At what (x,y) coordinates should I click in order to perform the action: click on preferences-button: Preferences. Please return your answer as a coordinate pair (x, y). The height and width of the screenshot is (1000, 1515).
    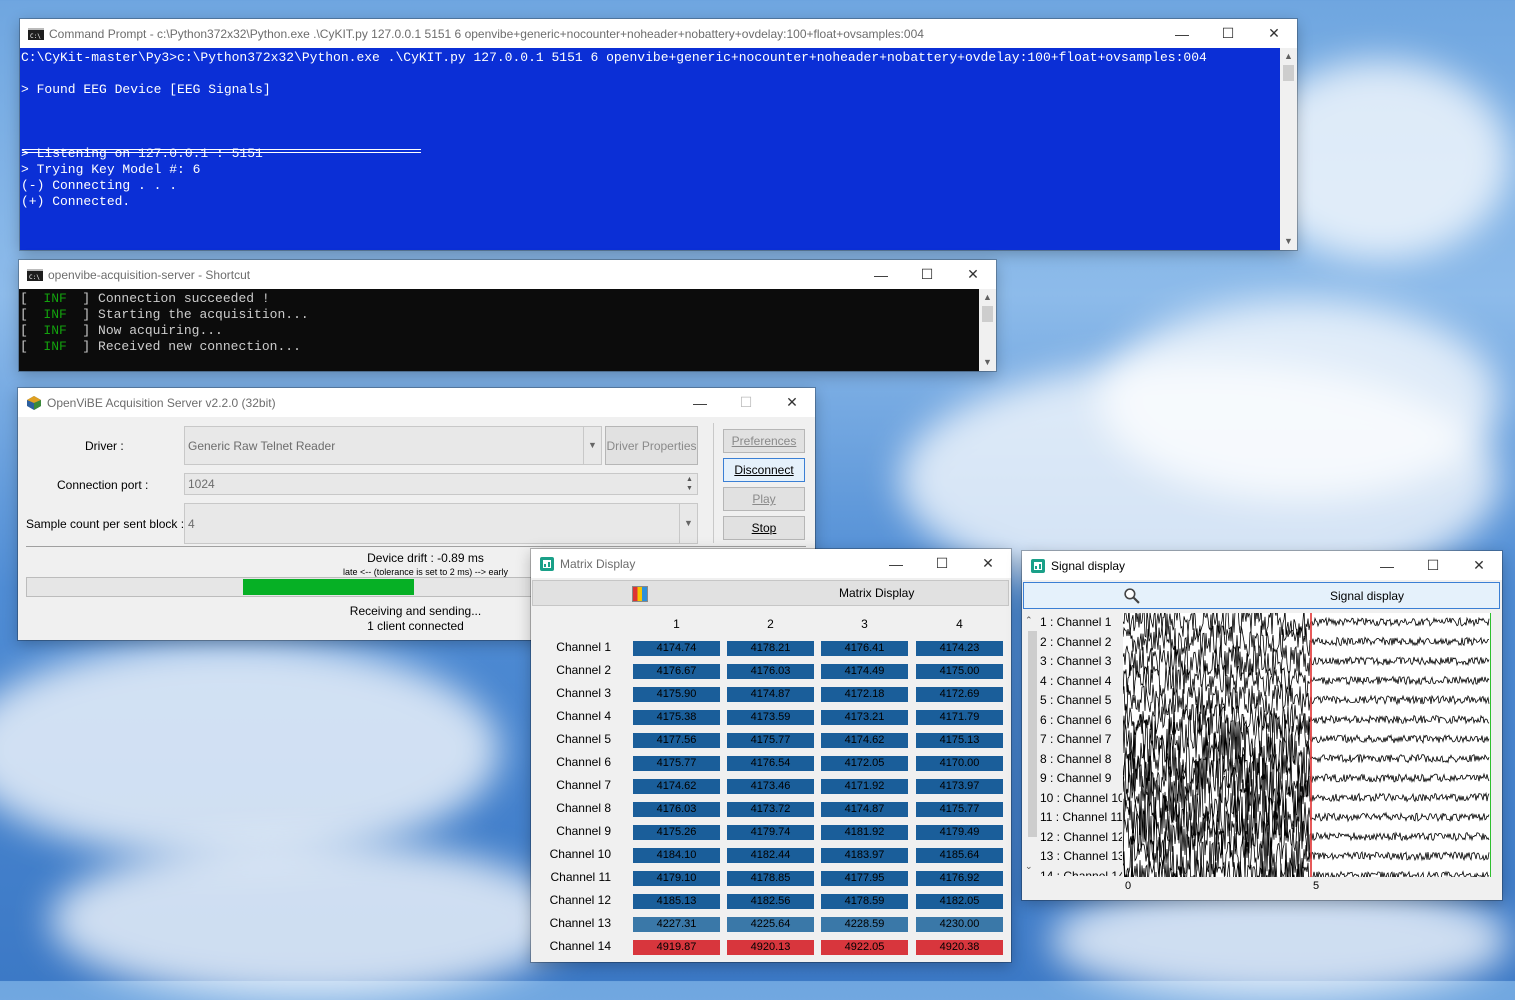
    Looking at the image, I should click on (764, 441).